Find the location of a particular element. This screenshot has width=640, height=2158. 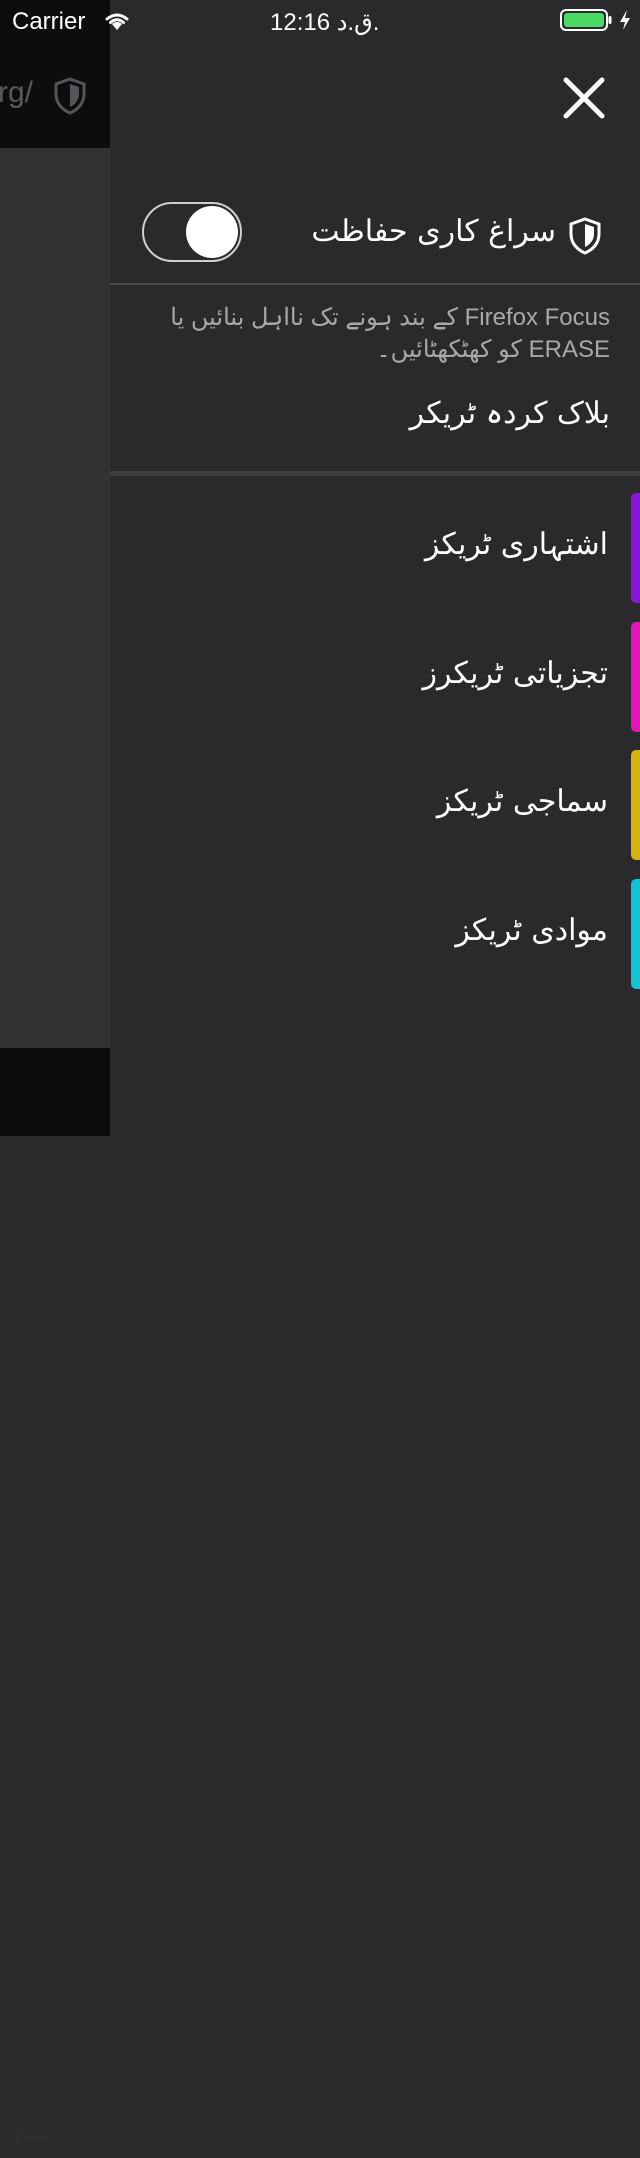

tracker-row-analytics: تجزیاتی ٹریکرز is located at coordinates (375, 677).